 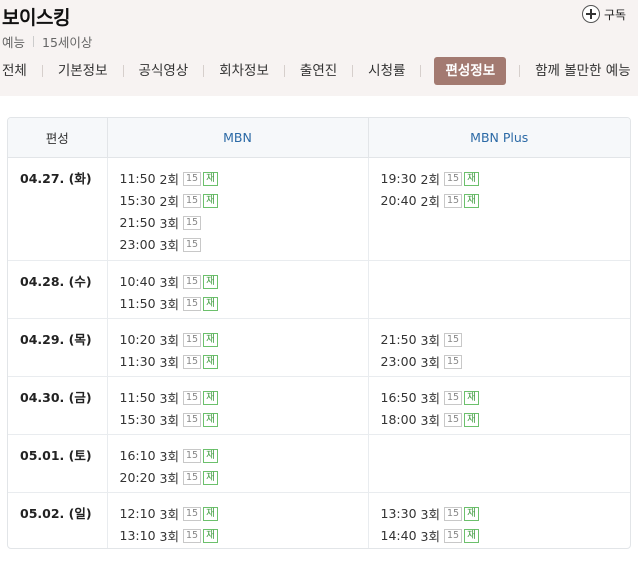 What do you see at coordinates (58, 462) in the screenshot?
I see `day-cell: 05.01. (토)` at bounding box center [58, 462].